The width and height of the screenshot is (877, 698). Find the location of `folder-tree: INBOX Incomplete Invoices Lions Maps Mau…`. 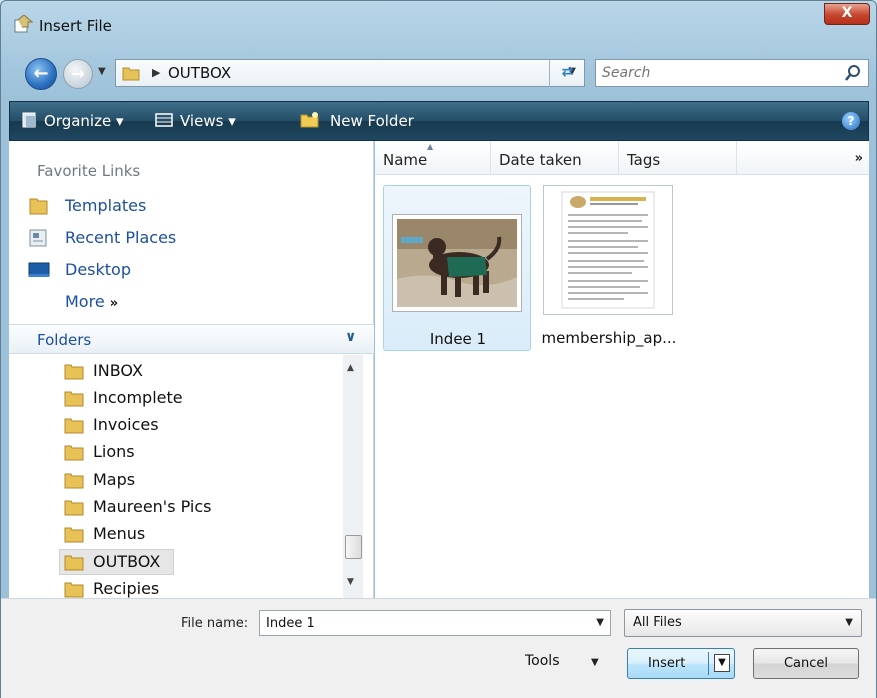

folder-tree: INBOX Incomplete Invoices Lions Maps Mau… is located at coordinates (176, 476).